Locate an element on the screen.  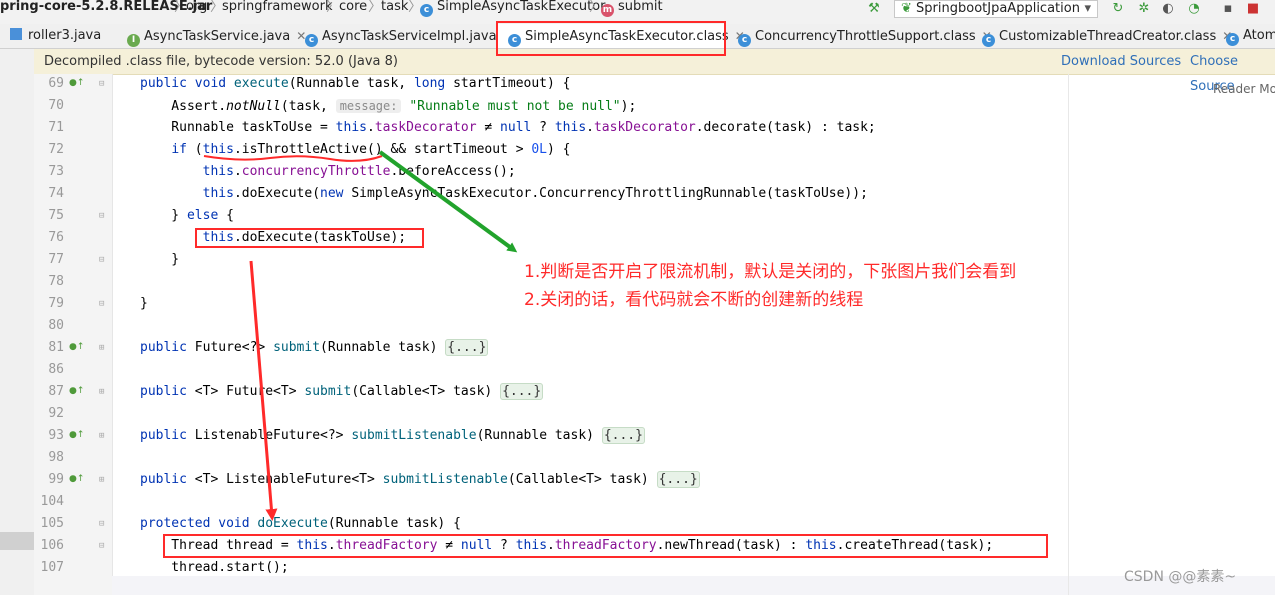
tab-atom: c Atom is located at coordinates (1250, 36).